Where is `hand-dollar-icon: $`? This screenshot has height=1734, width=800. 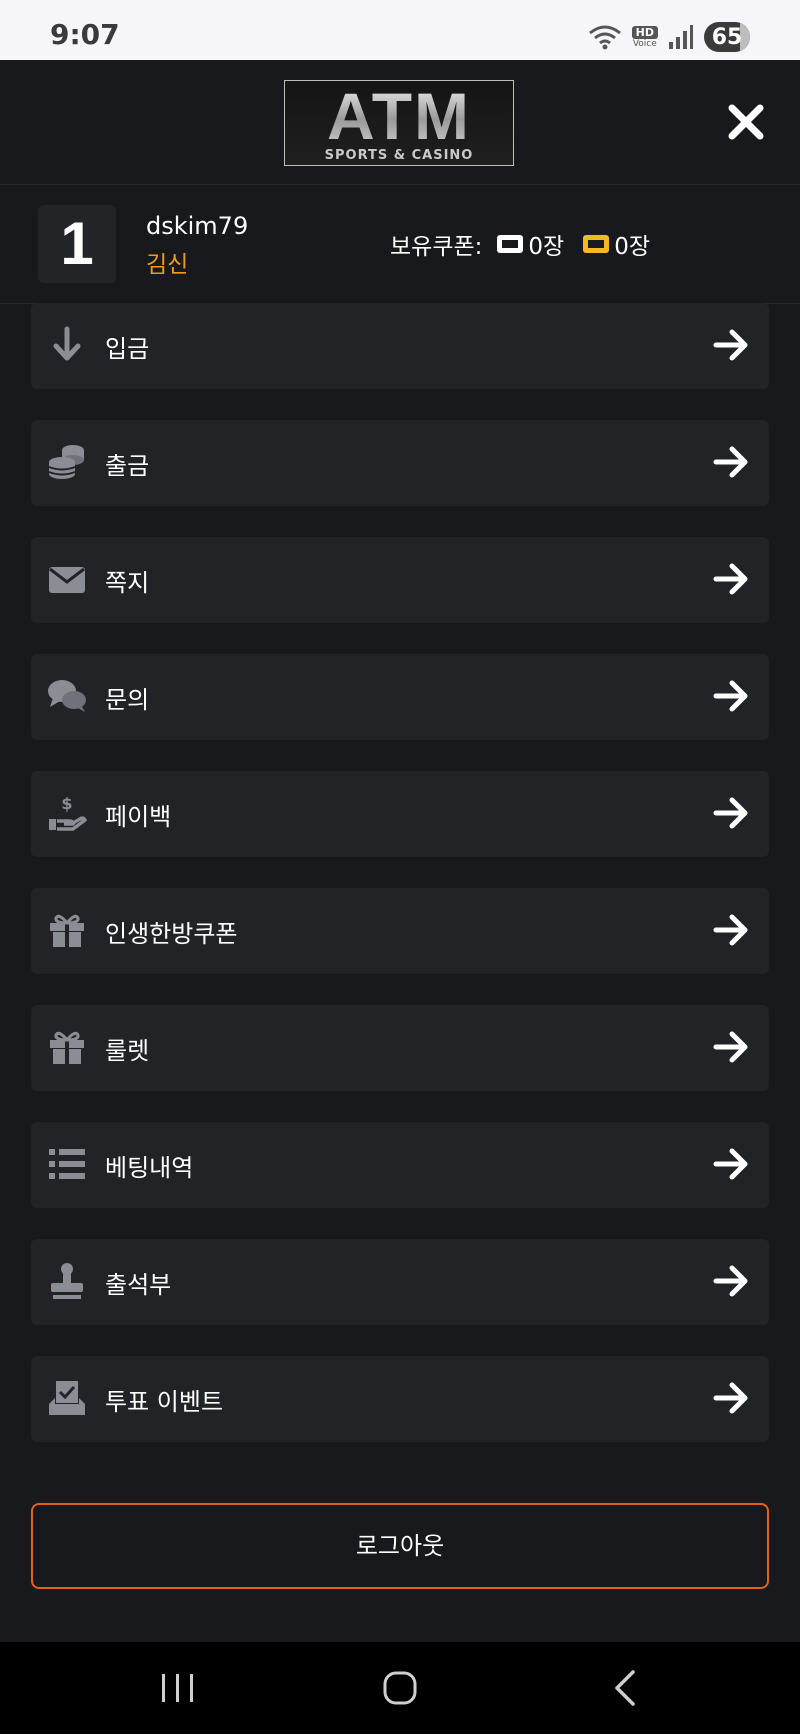 hand-dollar-icon: $ is located at coordinates (68, 812).